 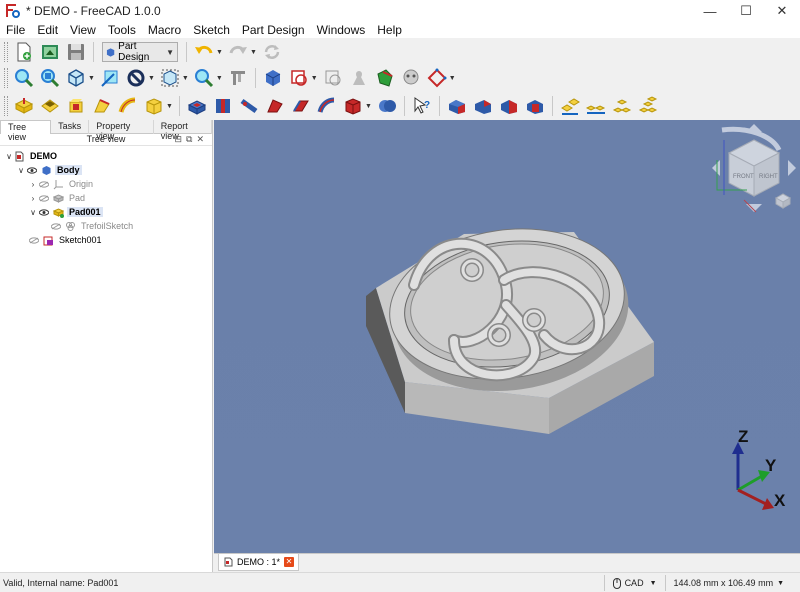 I want to click on chamfer-button, so click(x=483, y=106).